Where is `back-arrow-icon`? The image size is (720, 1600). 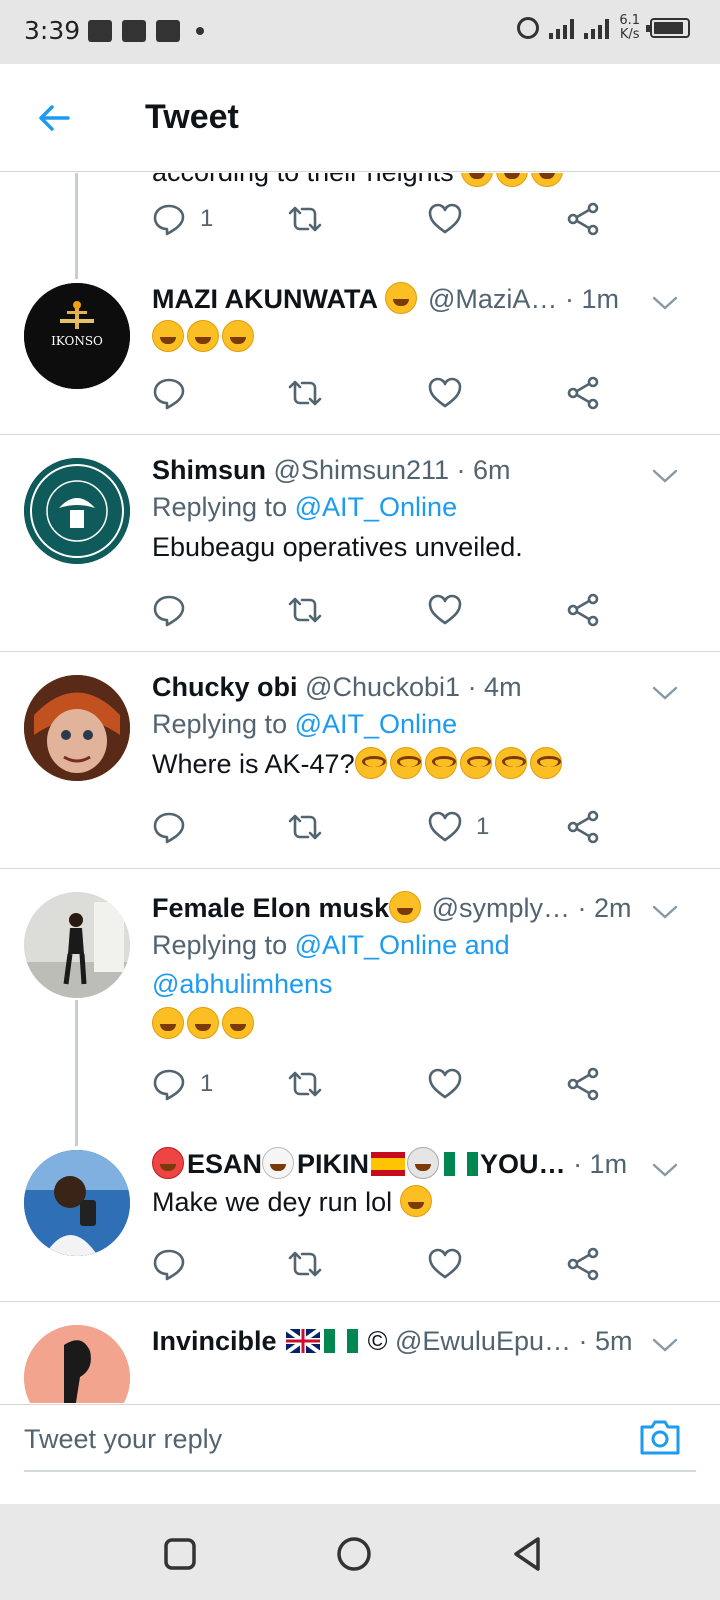
back-arrow-icon is located at coordinates (54, 118).